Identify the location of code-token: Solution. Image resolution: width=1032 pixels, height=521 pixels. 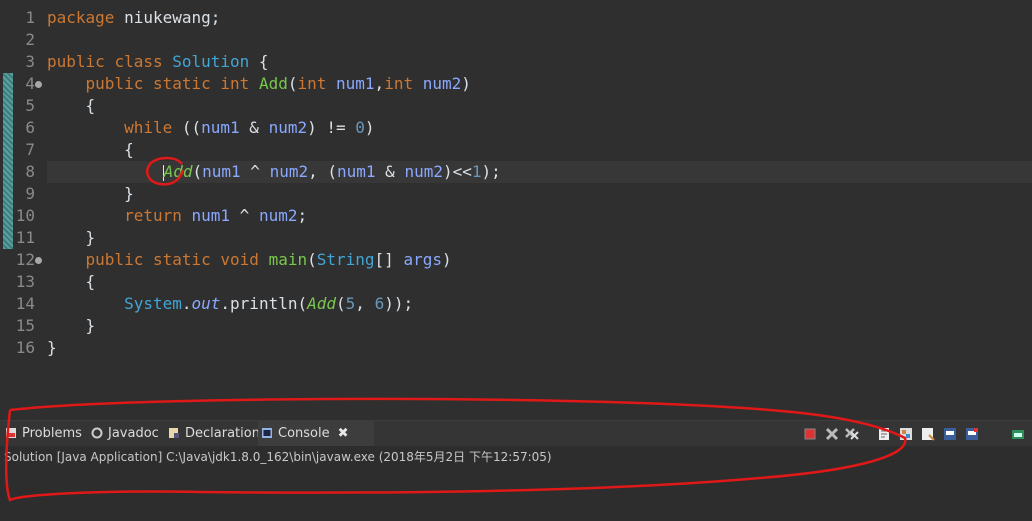
(211, 61).